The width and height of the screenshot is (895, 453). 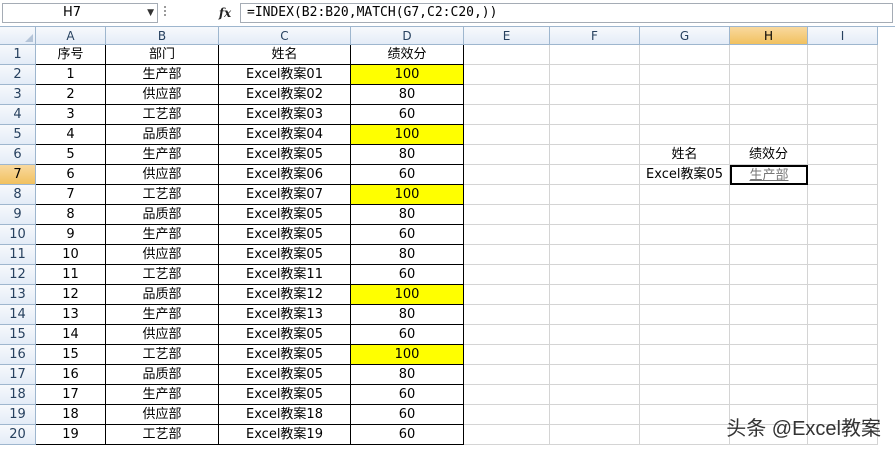 What do you see at coordinates (843, 36) in the screenshot?
I see `column-header-i: I` at bounding box center [843, 36].